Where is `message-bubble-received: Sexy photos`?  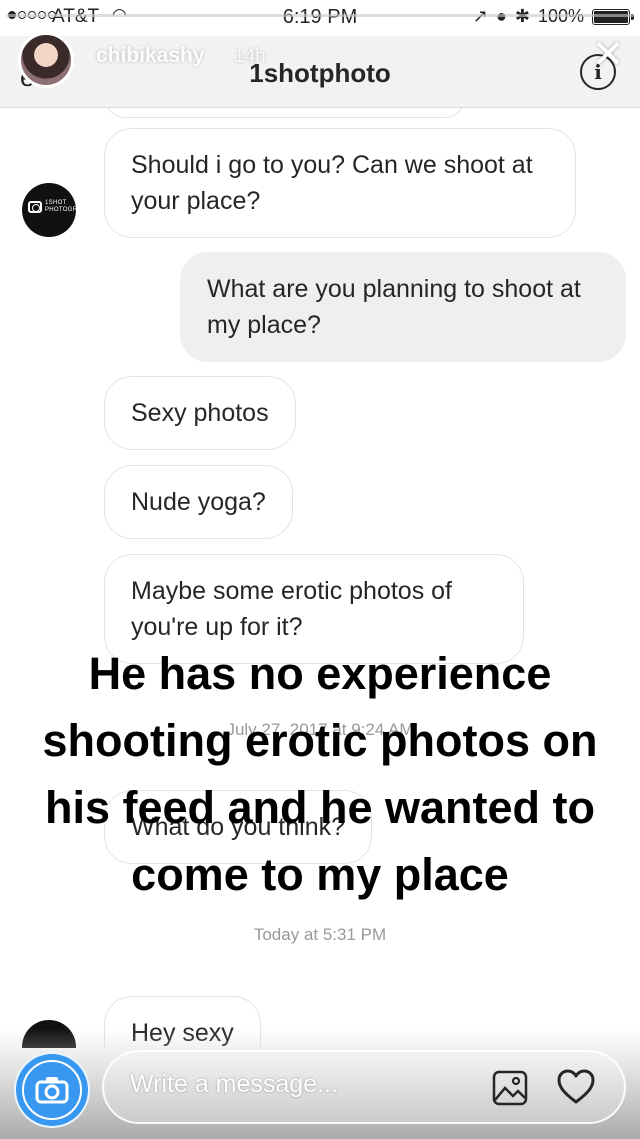
message-bubble-received: Sexy photos is located at coordinates (200, 413).